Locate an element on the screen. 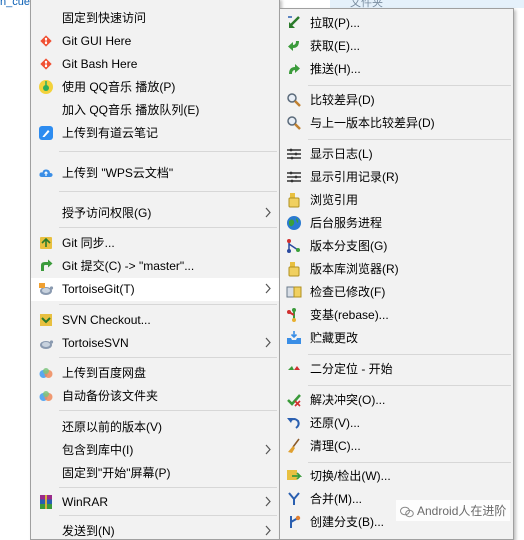  submenu-item-diff-previous: 与上一版本比较差异(D) is located at coordinates (396, 123).